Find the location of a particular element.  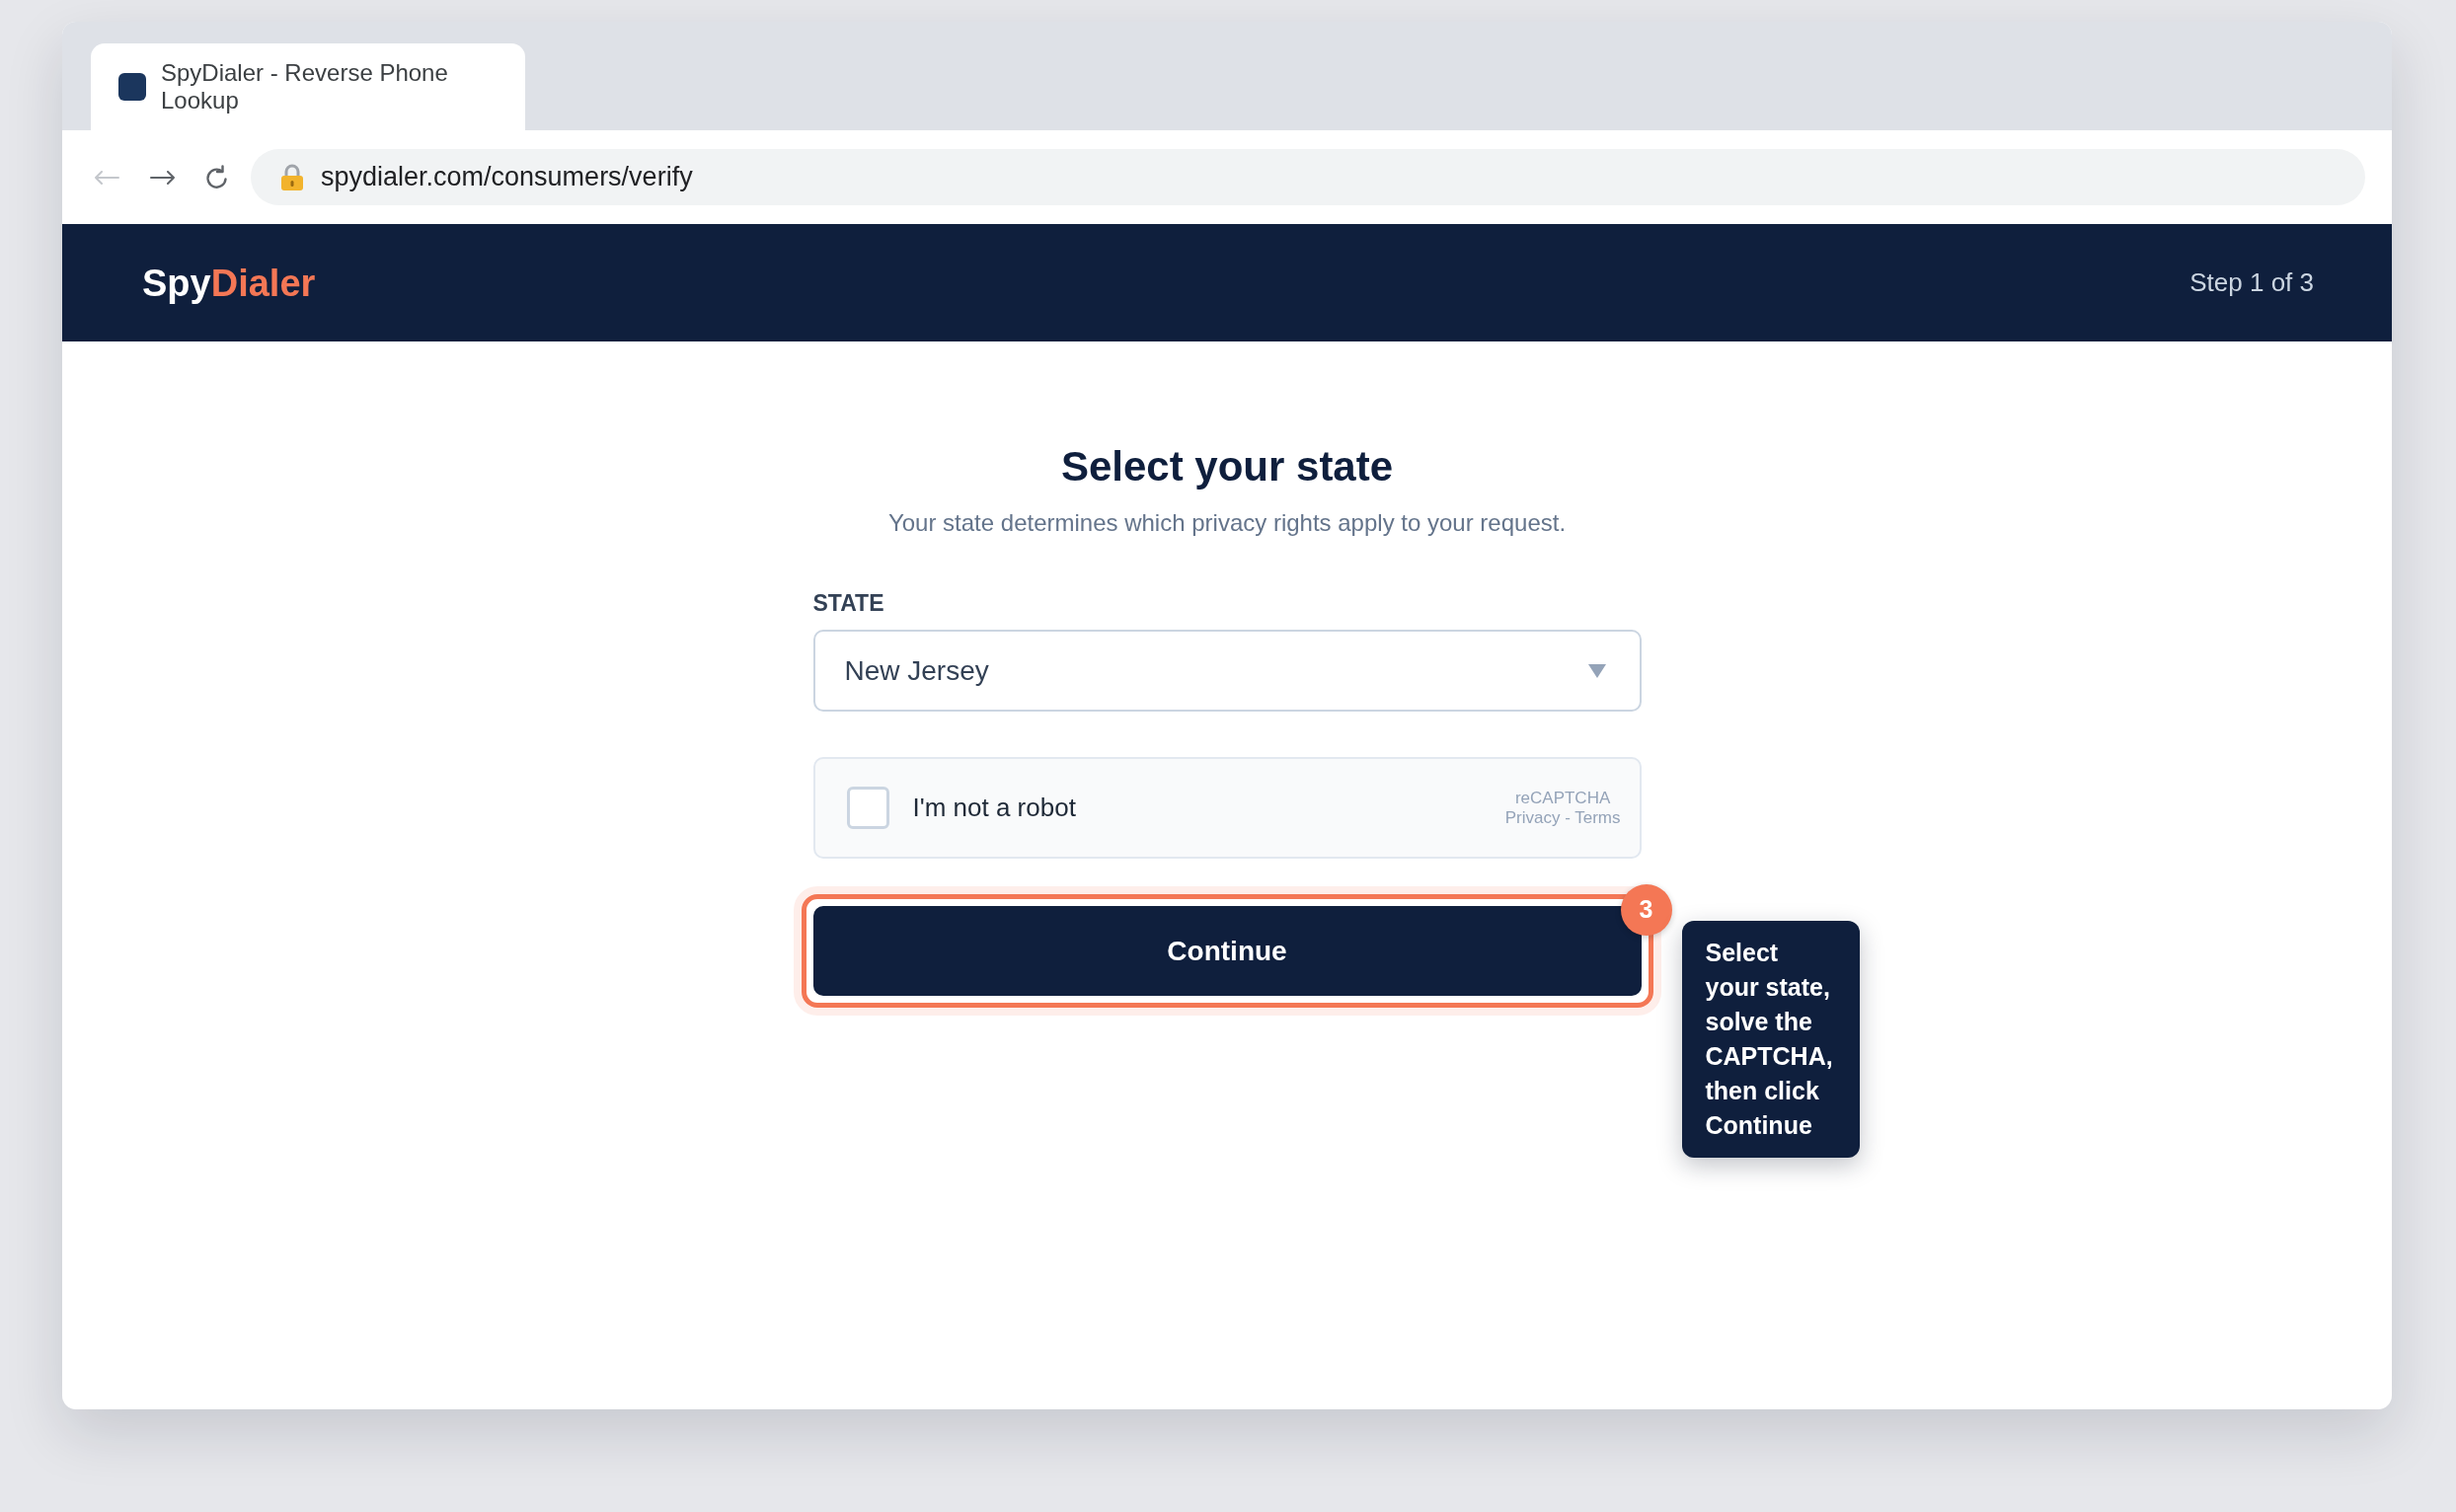

guide-tooltip: Select your state, solve the CAPTCHA, then click Continue is located at coordinates (1770, 1039).